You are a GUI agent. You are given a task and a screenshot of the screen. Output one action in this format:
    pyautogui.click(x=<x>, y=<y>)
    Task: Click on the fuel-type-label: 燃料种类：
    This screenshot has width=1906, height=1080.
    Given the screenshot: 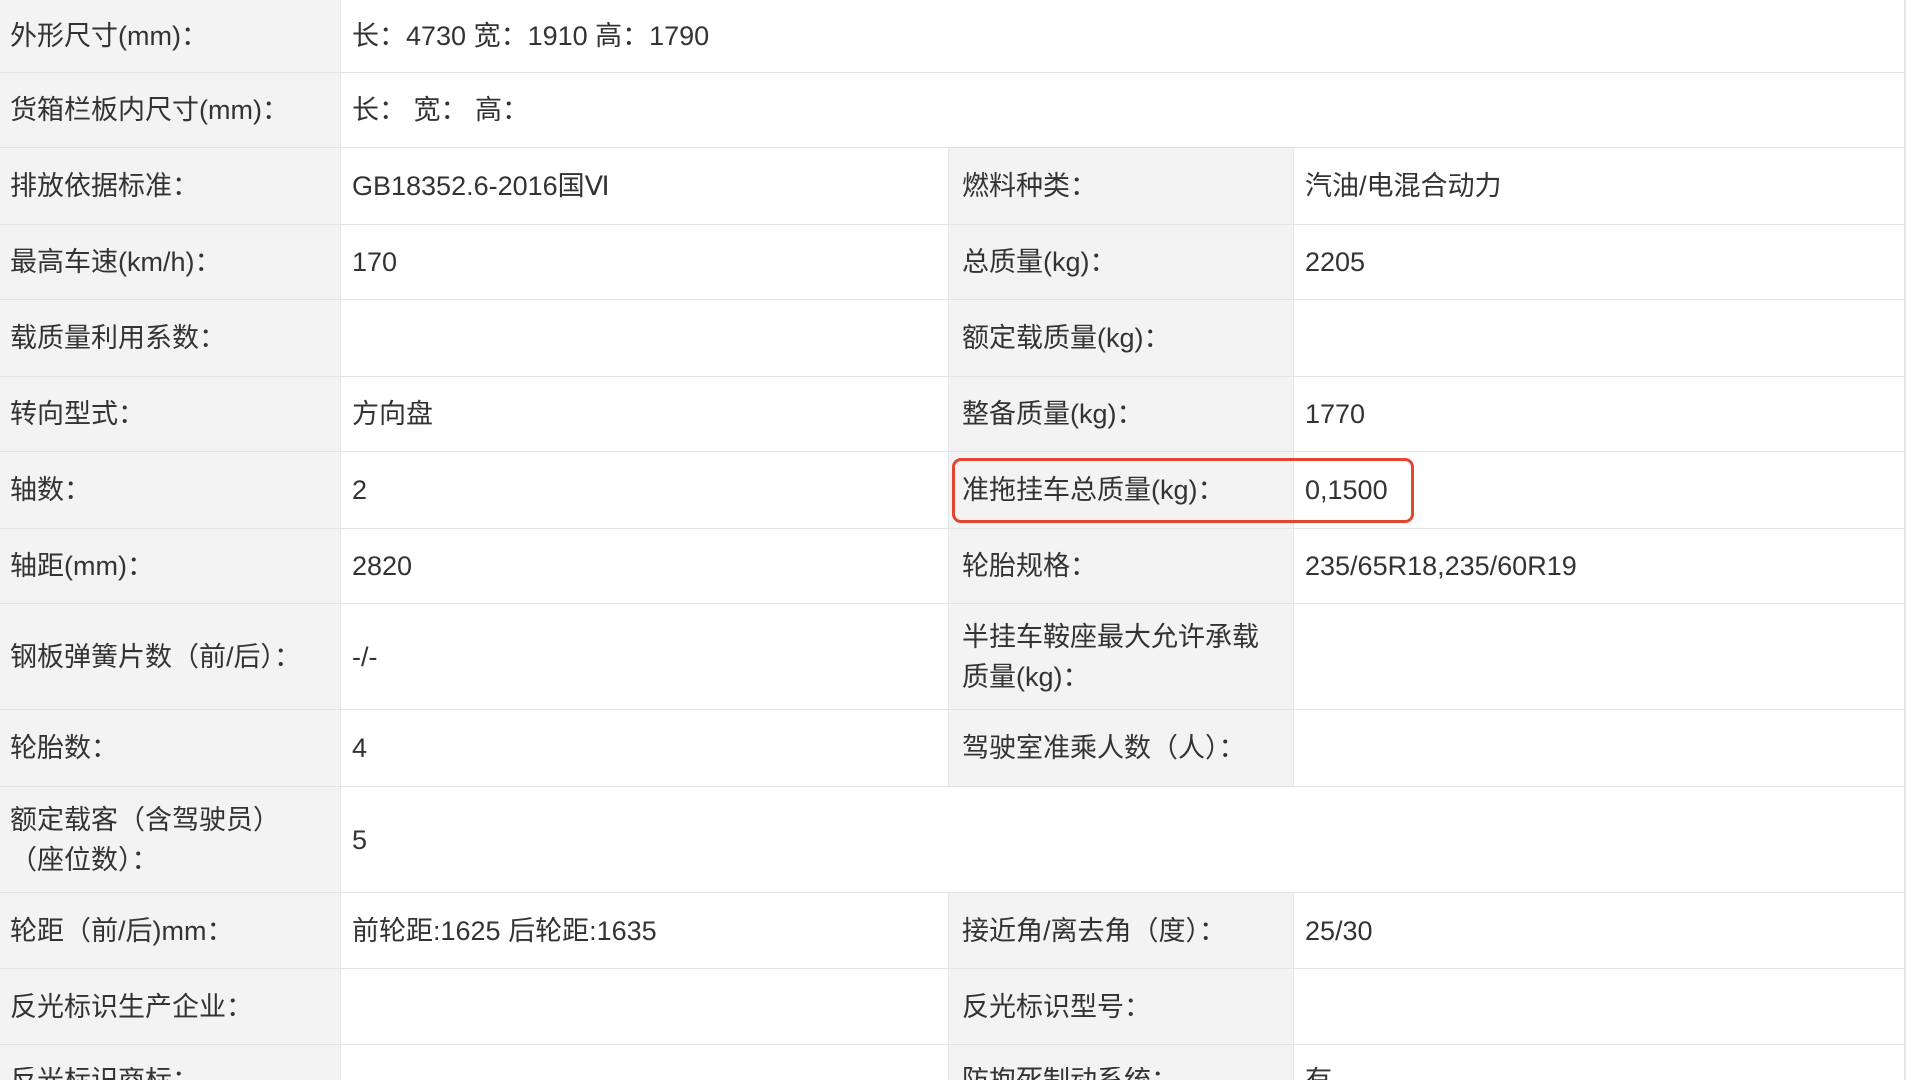 What is the action you would take?
    pyautogui.click(x=1029, y=186)
    